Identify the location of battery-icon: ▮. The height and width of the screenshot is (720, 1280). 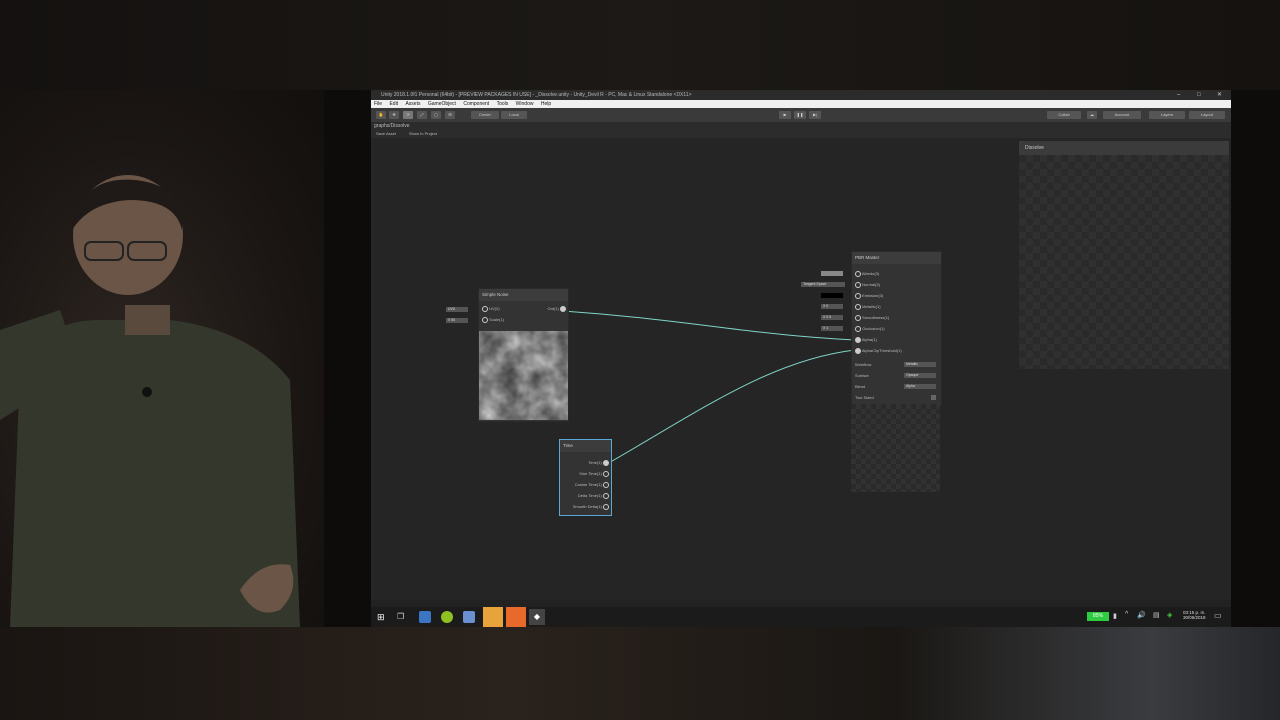
(1115, 616).